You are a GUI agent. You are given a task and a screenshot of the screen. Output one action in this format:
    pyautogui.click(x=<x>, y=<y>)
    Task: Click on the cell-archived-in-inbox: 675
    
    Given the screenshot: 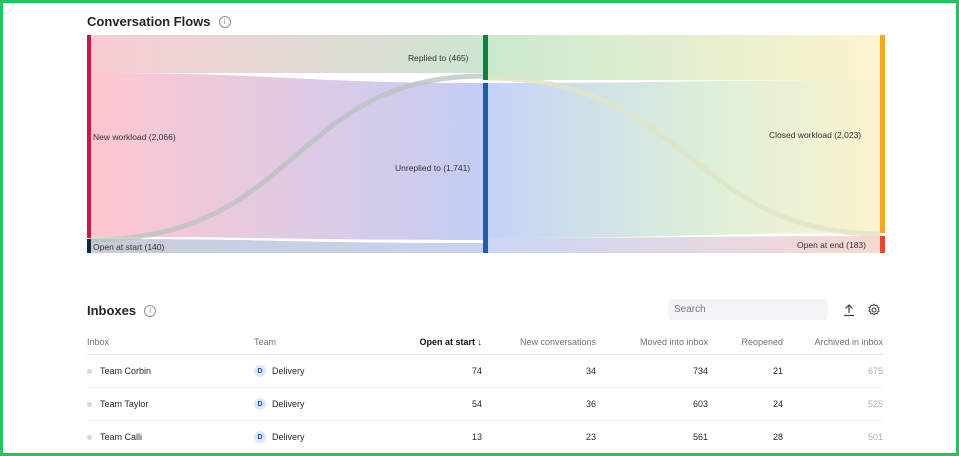 What is the action you would take?
    pyautogui.click(x=833, y=371)
    